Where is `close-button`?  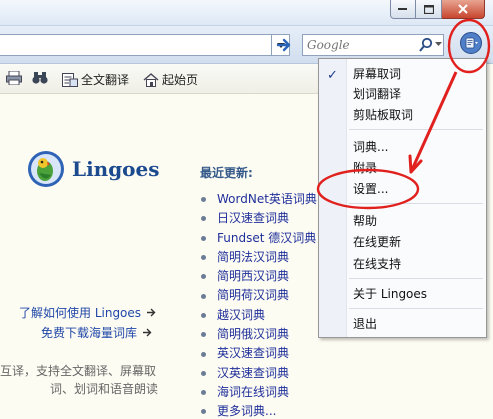 close-button is located at coordinates (463, 9).